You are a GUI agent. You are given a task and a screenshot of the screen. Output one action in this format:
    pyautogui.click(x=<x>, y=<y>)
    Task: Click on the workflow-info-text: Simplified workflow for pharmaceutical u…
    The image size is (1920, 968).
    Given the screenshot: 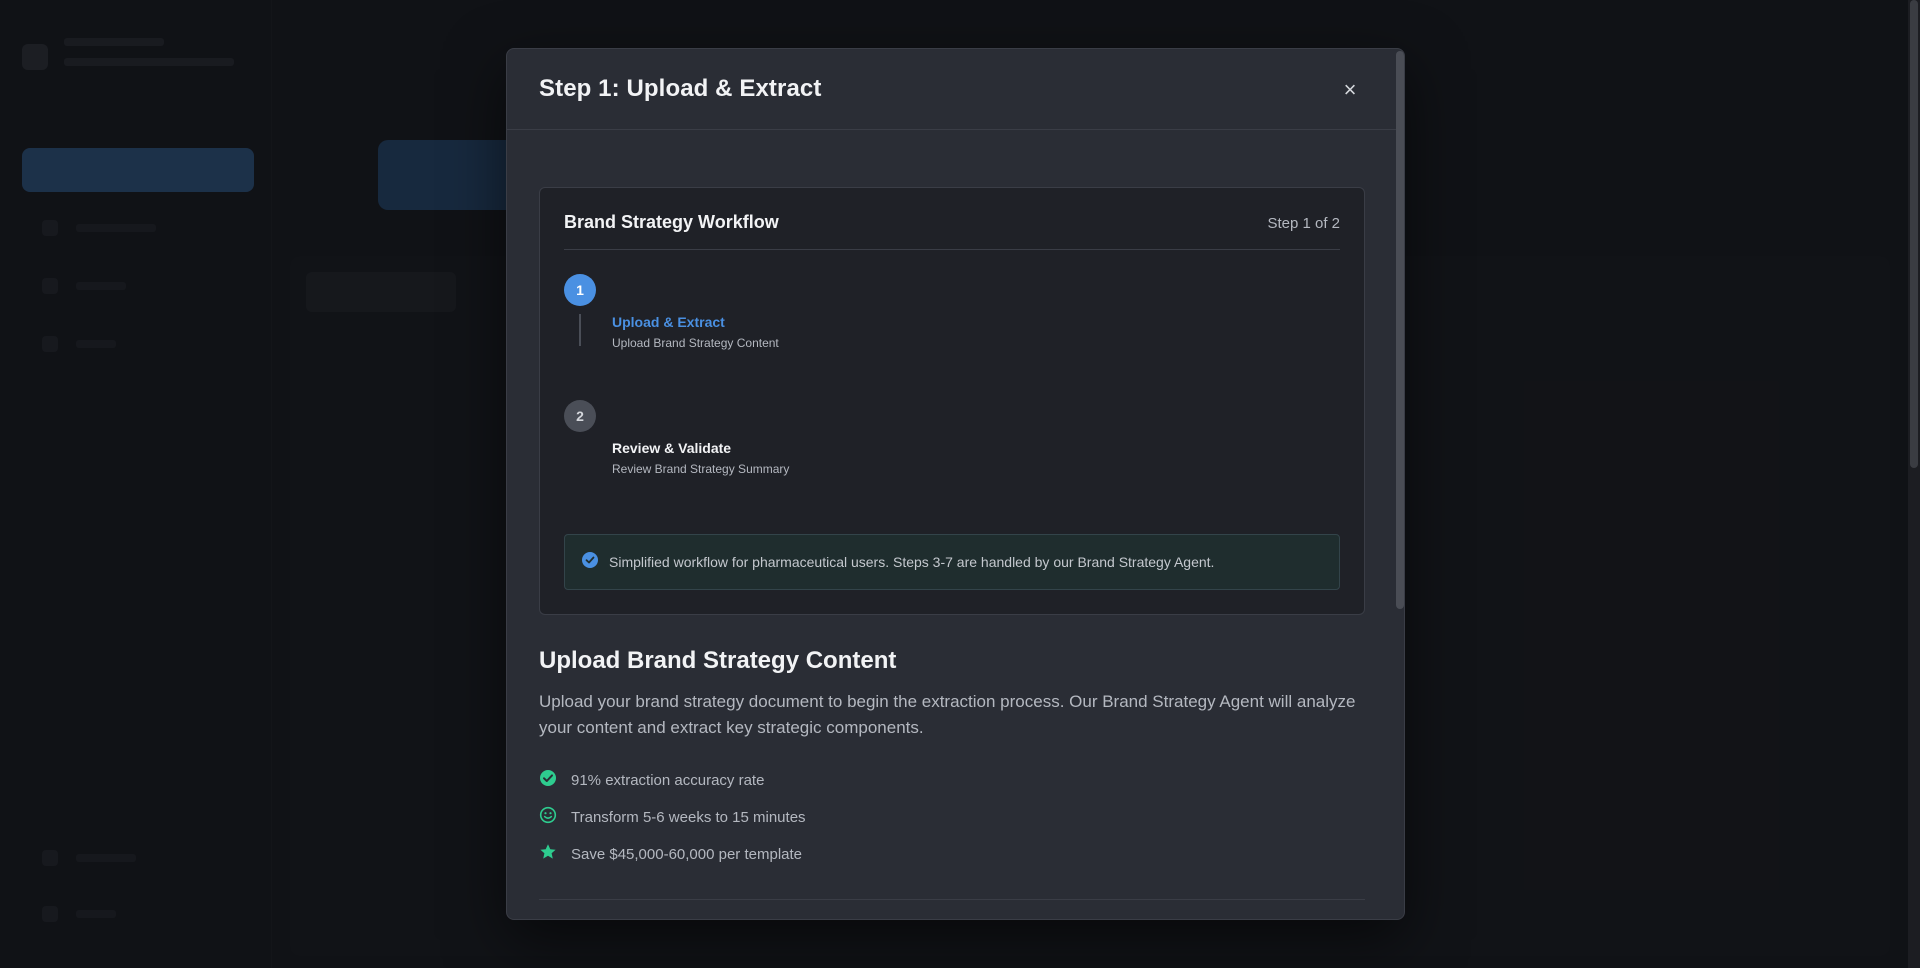 What is the action you would take?
    pyautogui.click(x=912, y=562)
    